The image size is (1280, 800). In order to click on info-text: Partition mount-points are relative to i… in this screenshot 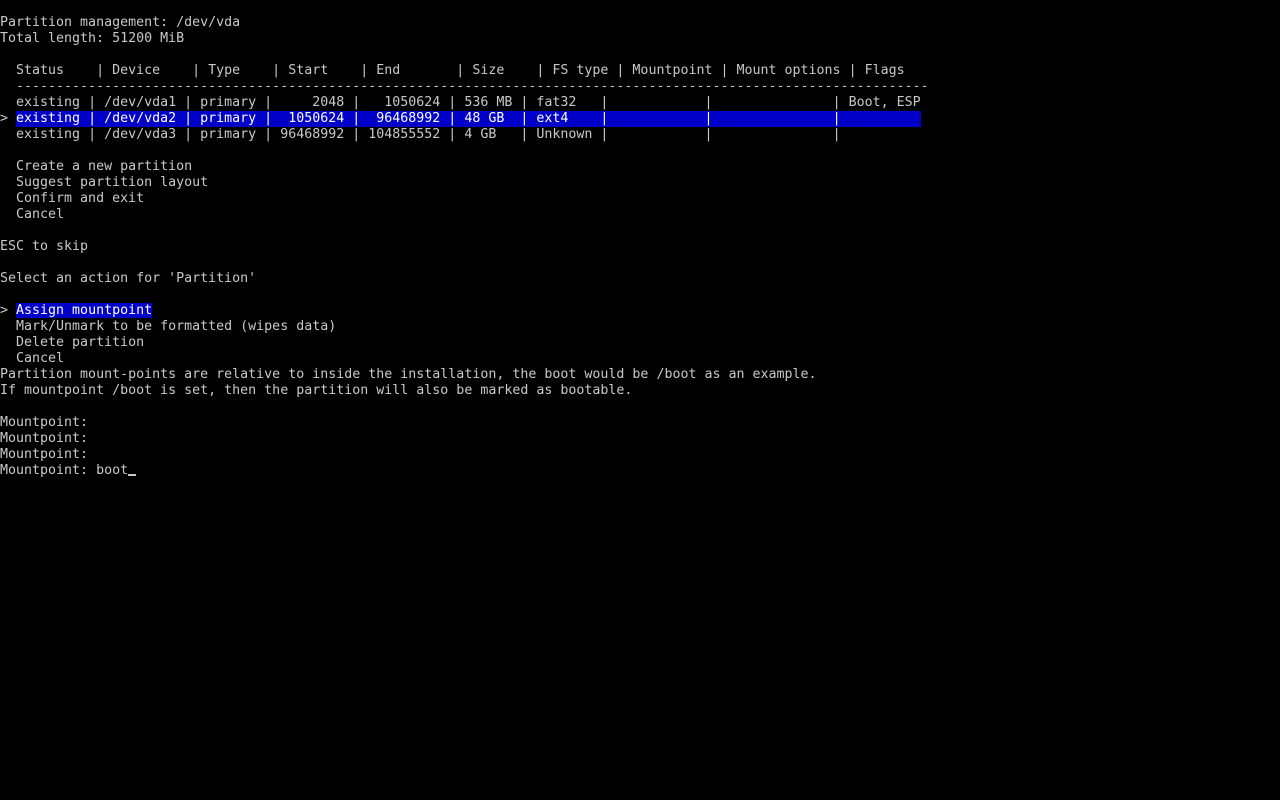, I will do `click(408, 374)`.